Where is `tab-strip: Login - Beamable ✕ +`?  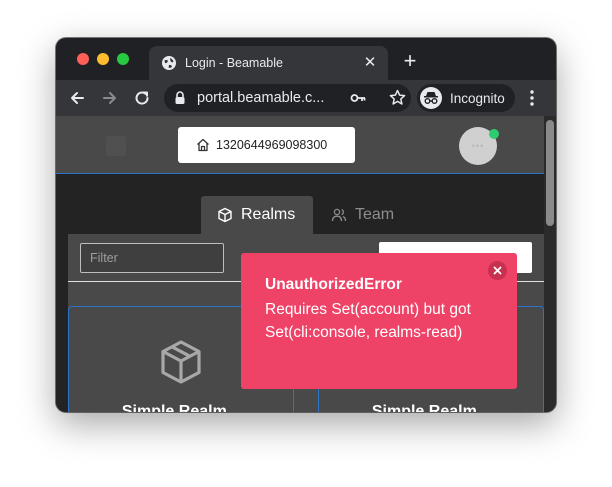 tab-strip: Login - Beamable ✕ + is located at coordinates (306, 59).